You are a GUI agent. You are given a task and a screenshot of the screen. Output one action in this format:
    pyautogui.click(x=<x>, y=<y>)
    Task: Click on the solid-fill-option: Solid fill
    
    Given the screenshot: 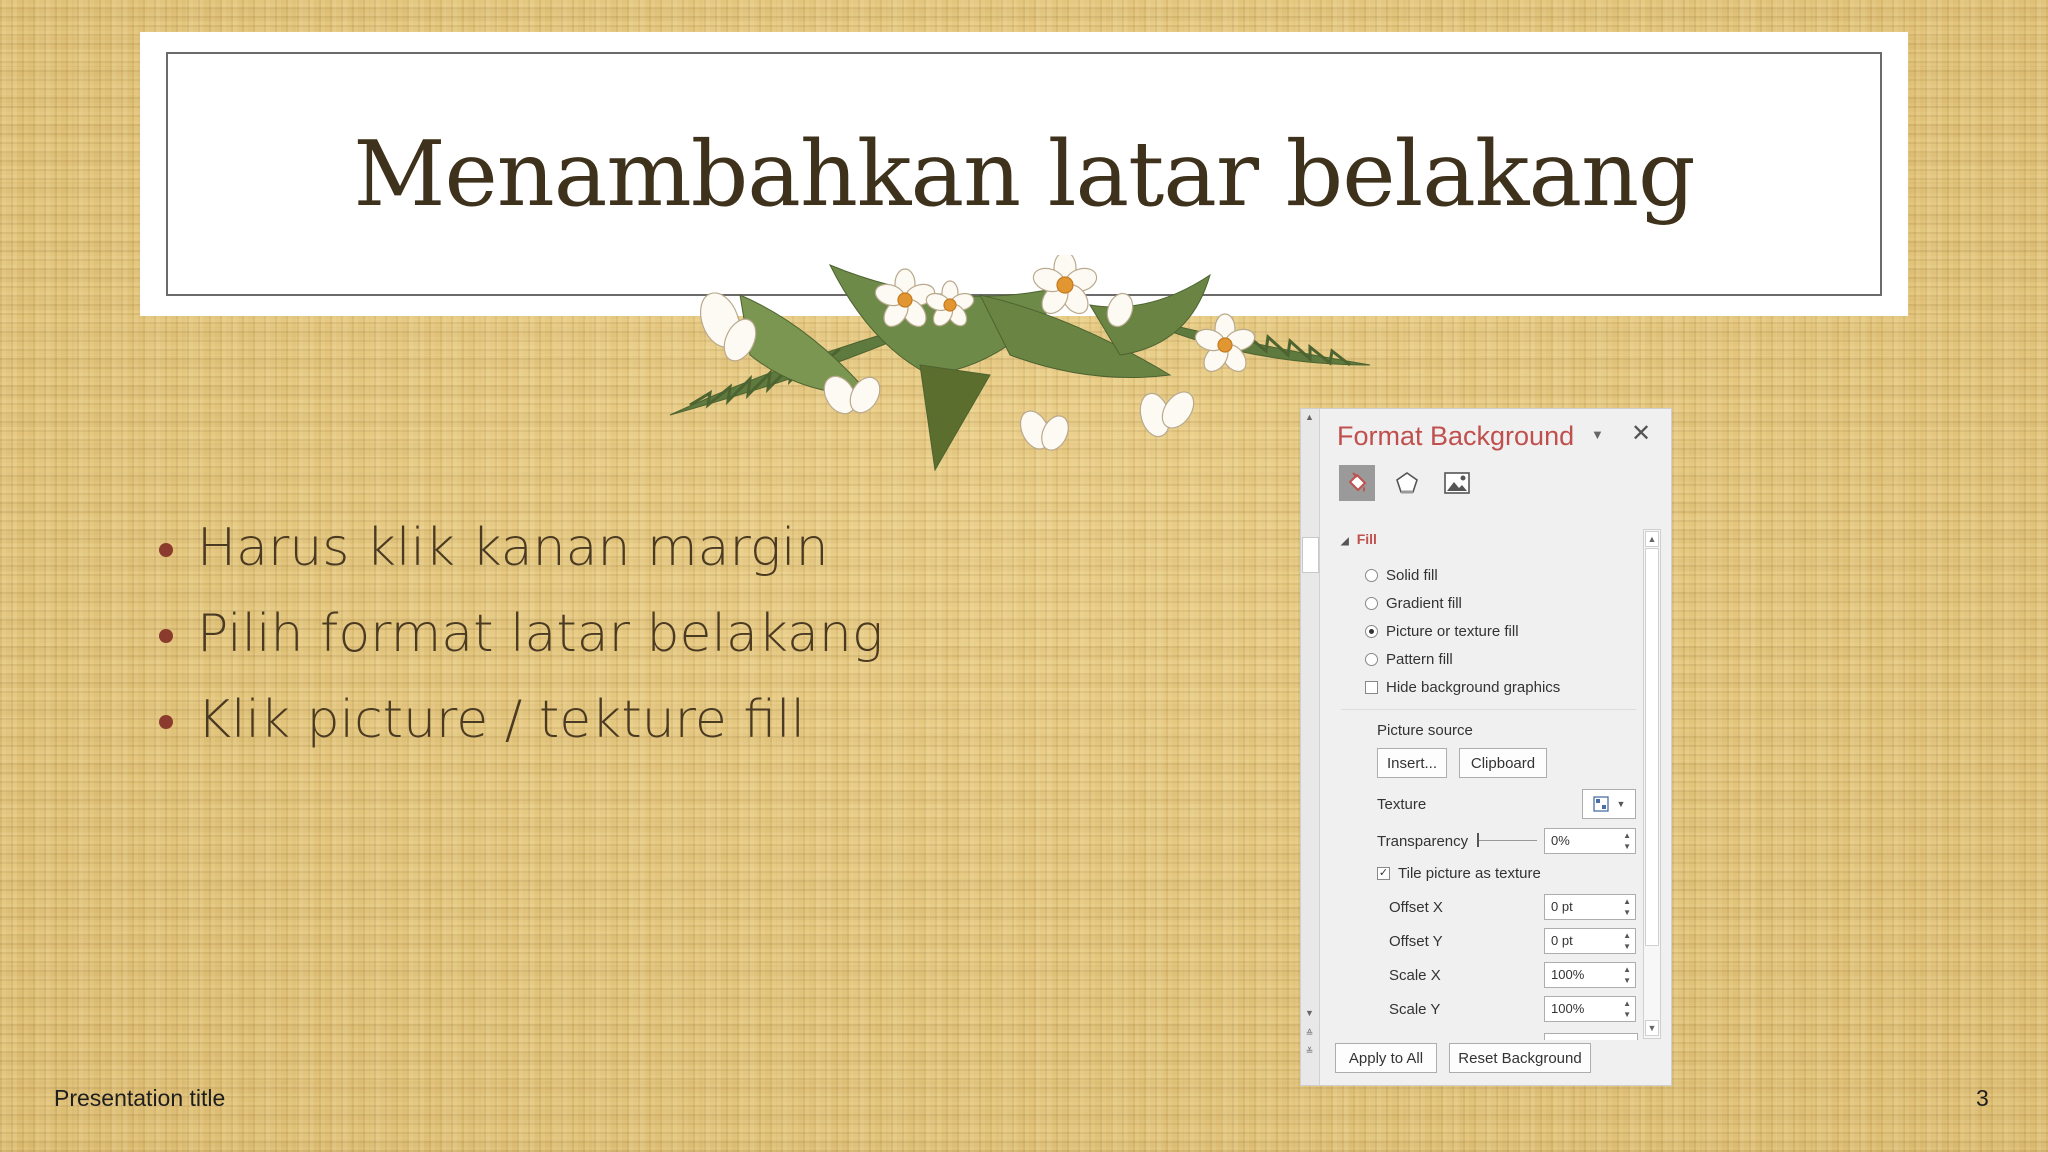 What is the action you would take?
    pyautogui.click(x=1401, y=575)
    